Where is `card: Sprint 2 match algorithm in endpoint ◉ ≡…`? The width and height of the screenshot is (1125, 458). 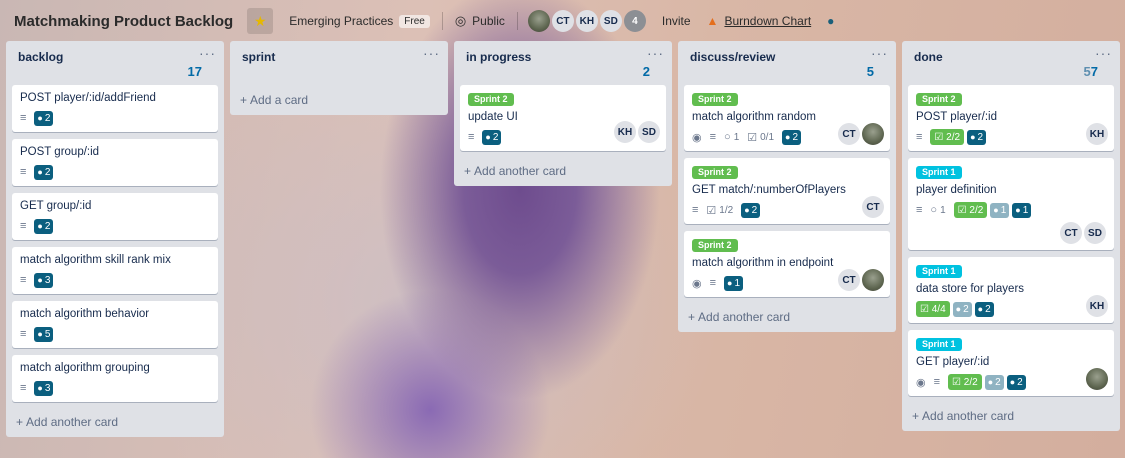 card: Sprint 2 match algorithm in endpoint ◉ ≡… is located at coordinates (787, 264).